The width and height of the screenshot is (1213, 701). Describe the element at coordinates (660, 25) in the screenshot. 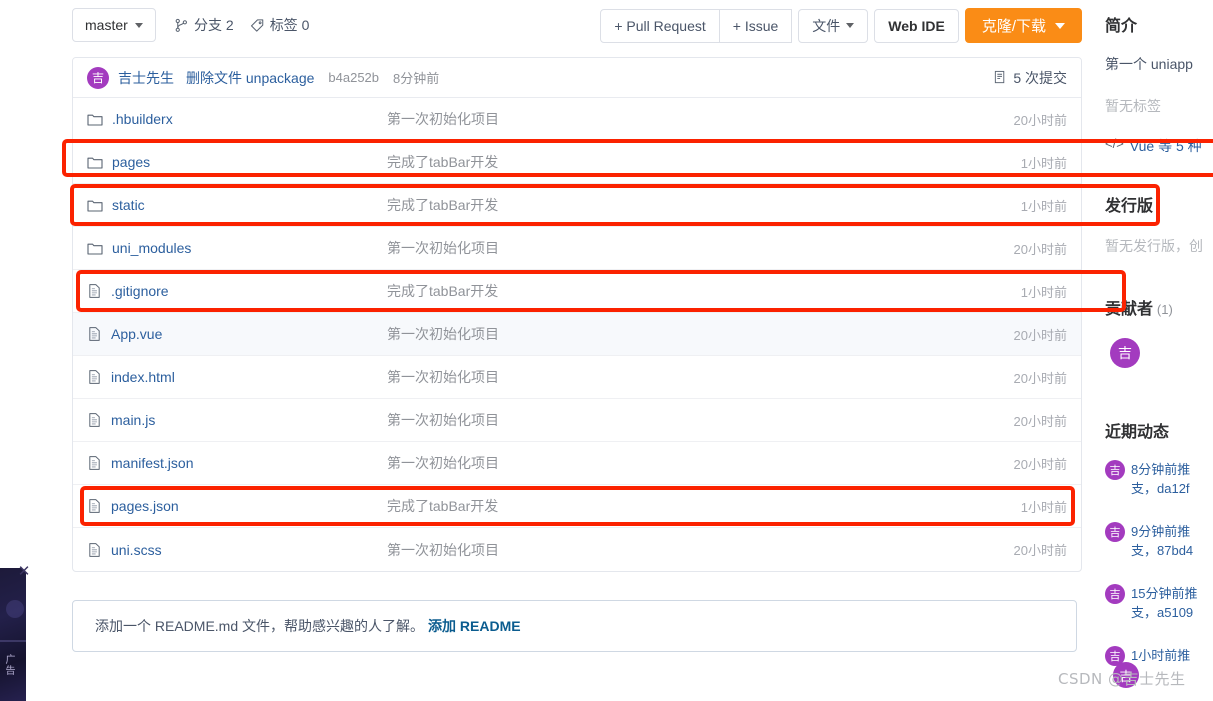

I see `pull-request-button: + Pull Request` at that location.